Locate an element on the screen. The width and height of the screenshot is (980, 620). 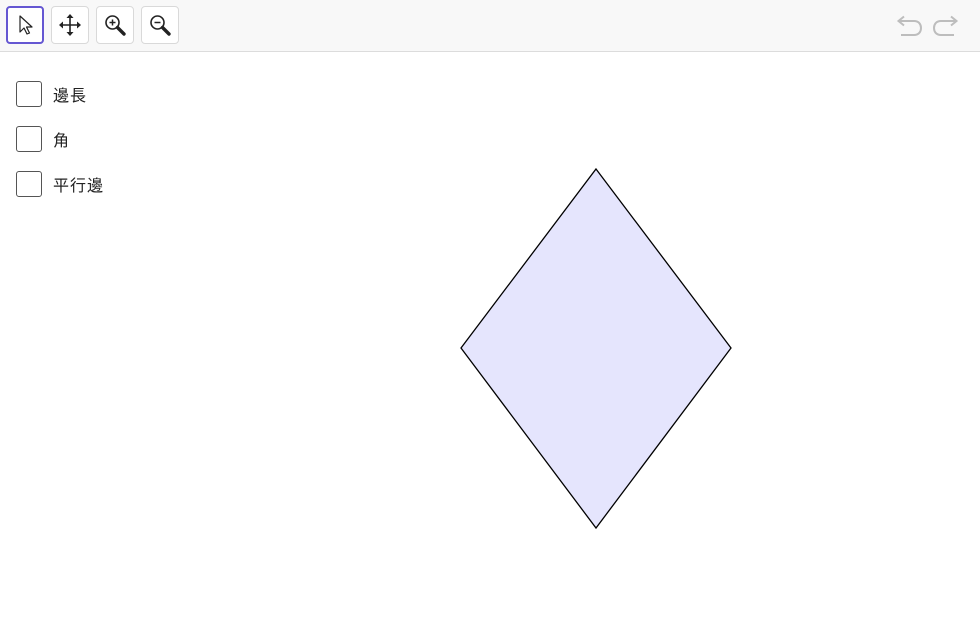
move-graphics-view-button is located at coordinates (70, 25).